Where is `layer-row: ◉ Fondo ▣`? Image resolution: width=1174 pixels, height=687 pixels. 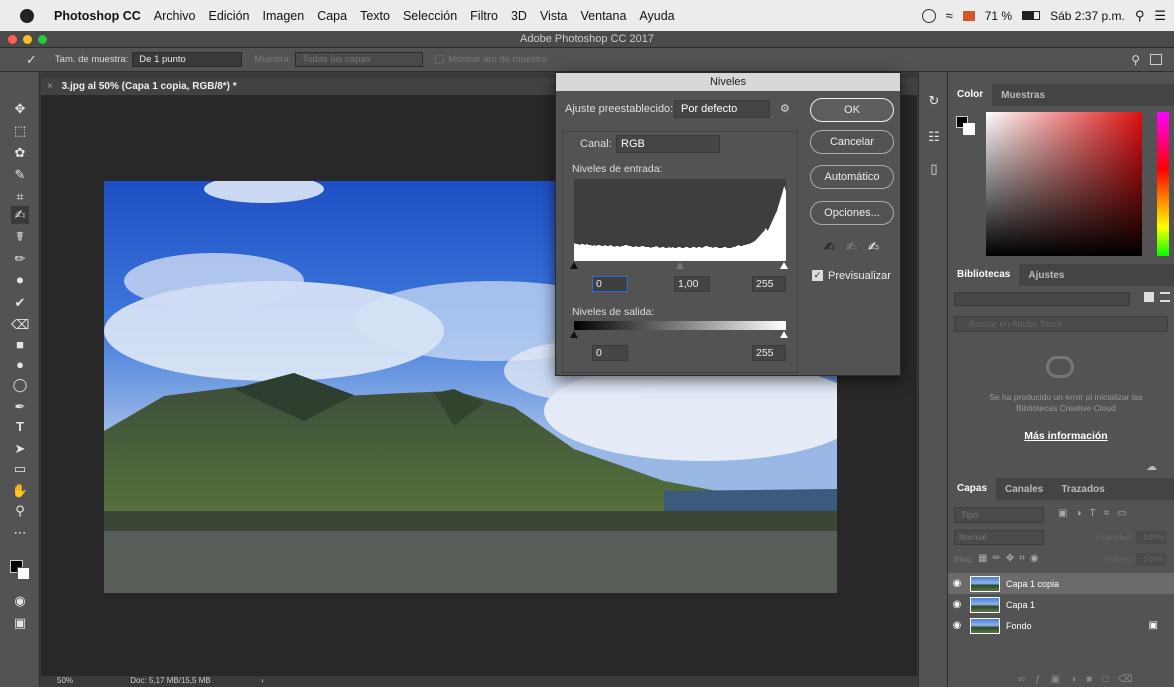
layer-row: ◉ Fondo ▣ is located at coordinates (1061, 625).